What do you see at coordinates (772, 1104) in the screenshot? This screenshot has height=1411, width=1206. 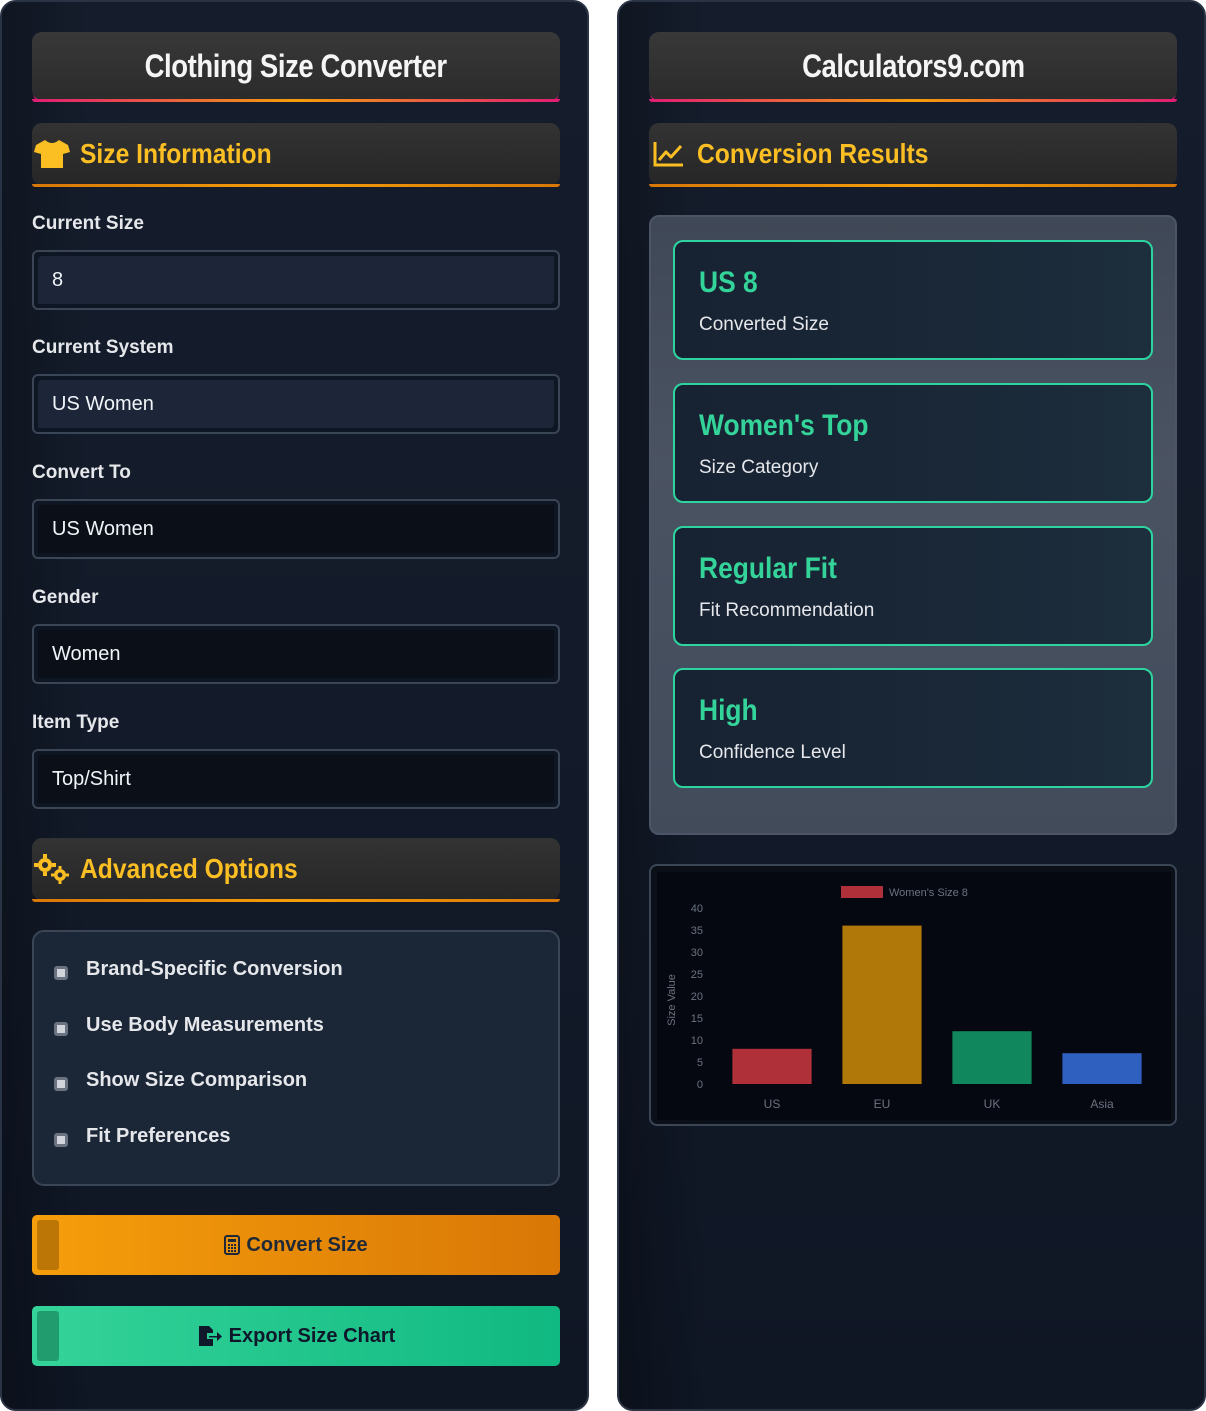 I see `x-tick-label: US` at bounding box center [772, 1104].